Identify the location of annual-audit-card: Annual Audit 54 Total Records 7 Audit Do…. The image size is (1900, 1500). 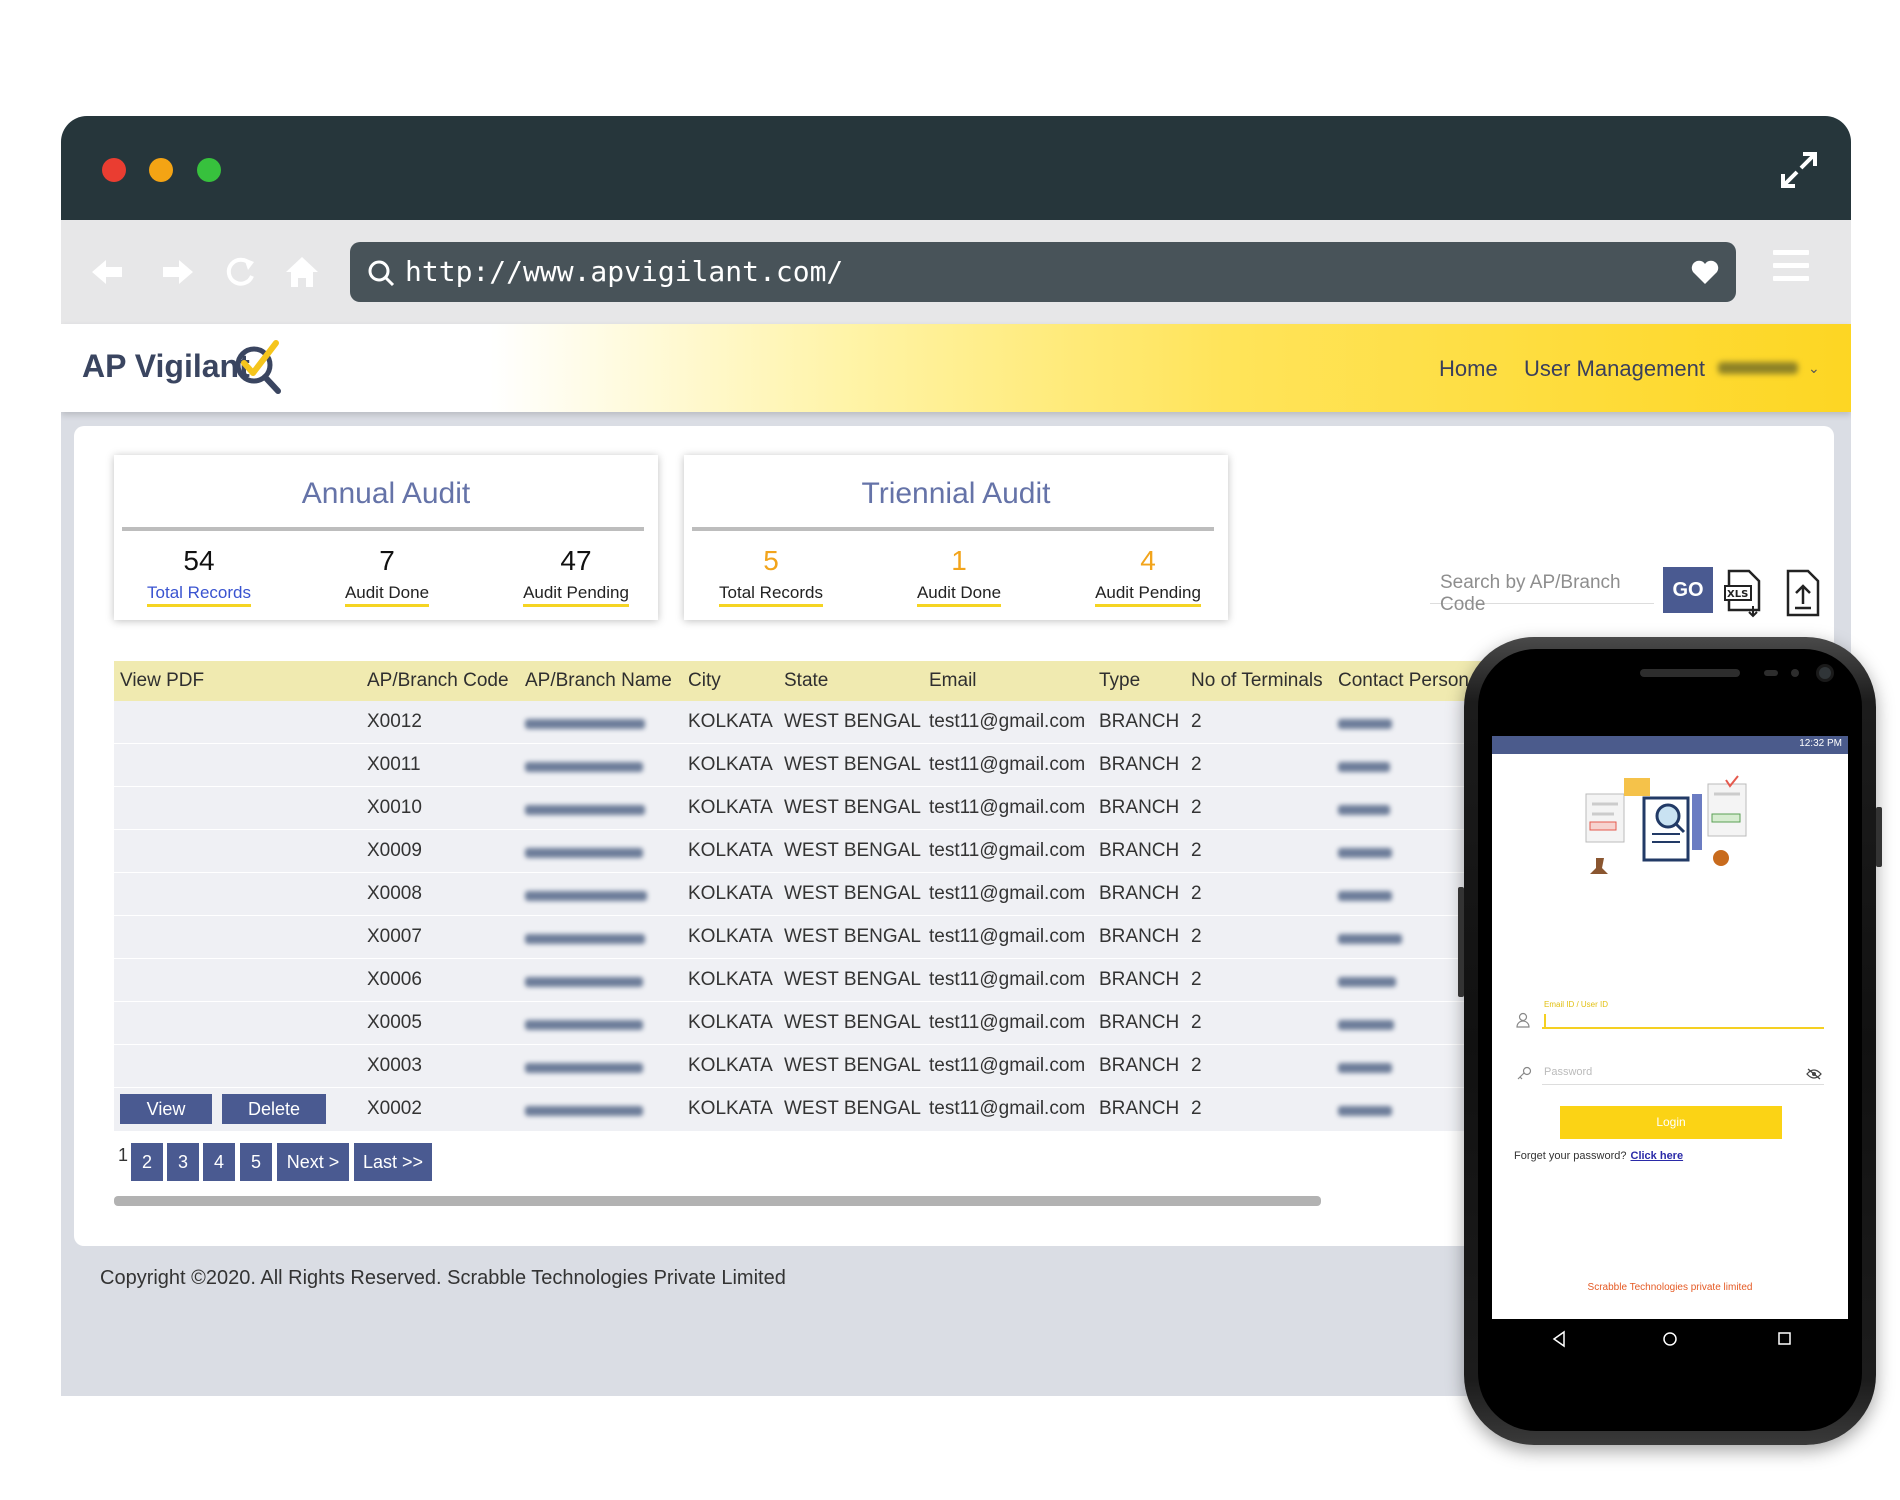
(386, 537).